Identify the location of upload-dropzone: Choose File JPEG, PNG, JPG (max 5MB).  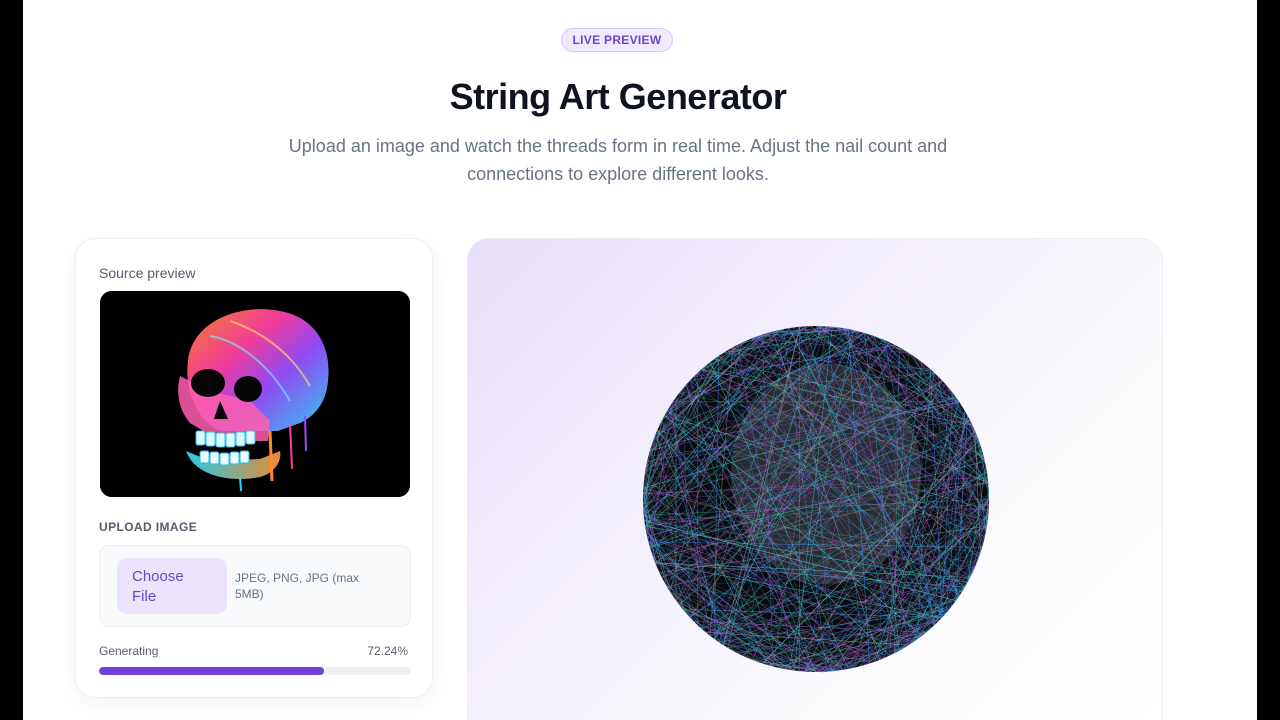
(255, 586).